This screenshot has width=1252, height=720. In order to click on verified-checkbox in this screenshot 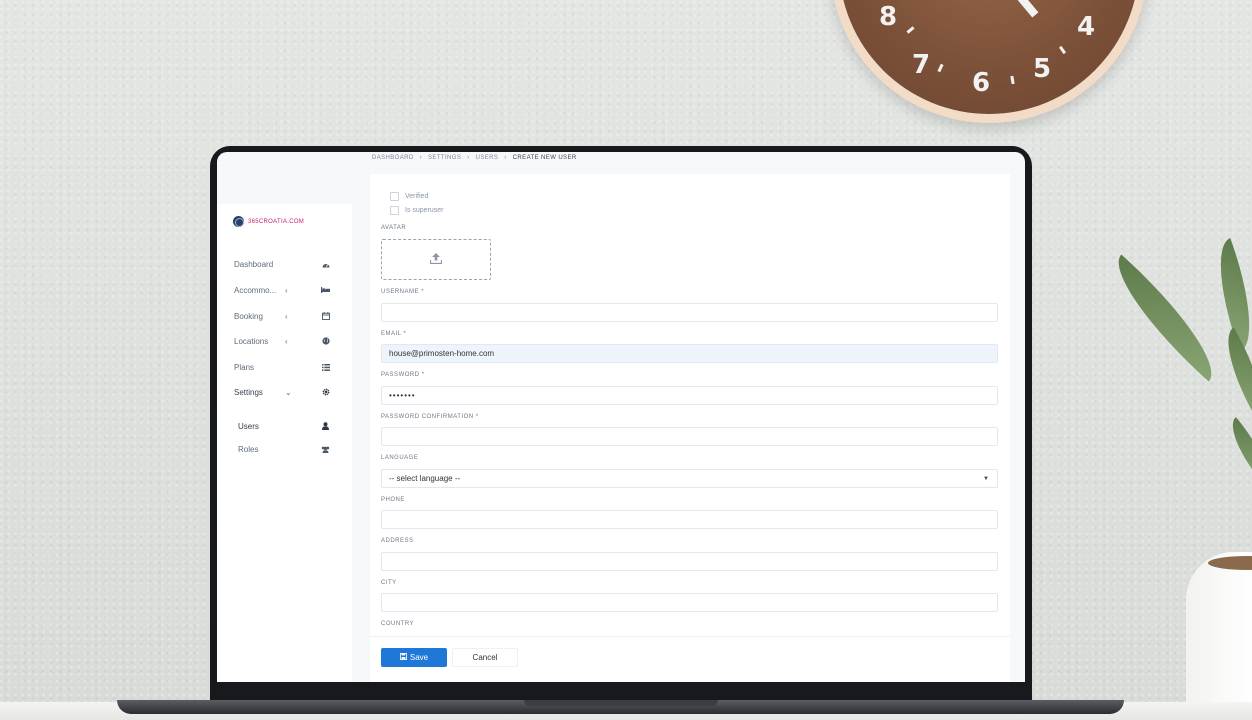, I will do `click(394, 196)`.